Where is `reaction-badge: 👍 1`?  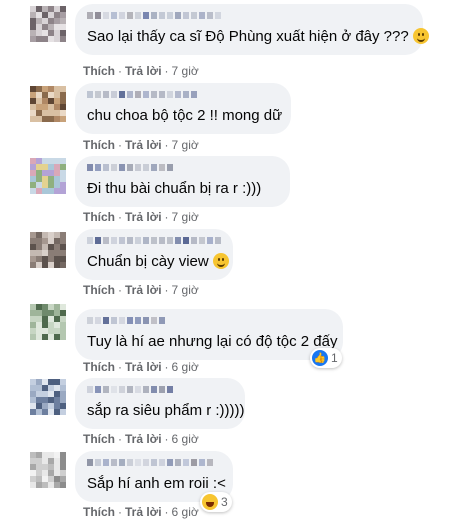
reaction-badge: 👍 1 is located at coordinates (326, 358).